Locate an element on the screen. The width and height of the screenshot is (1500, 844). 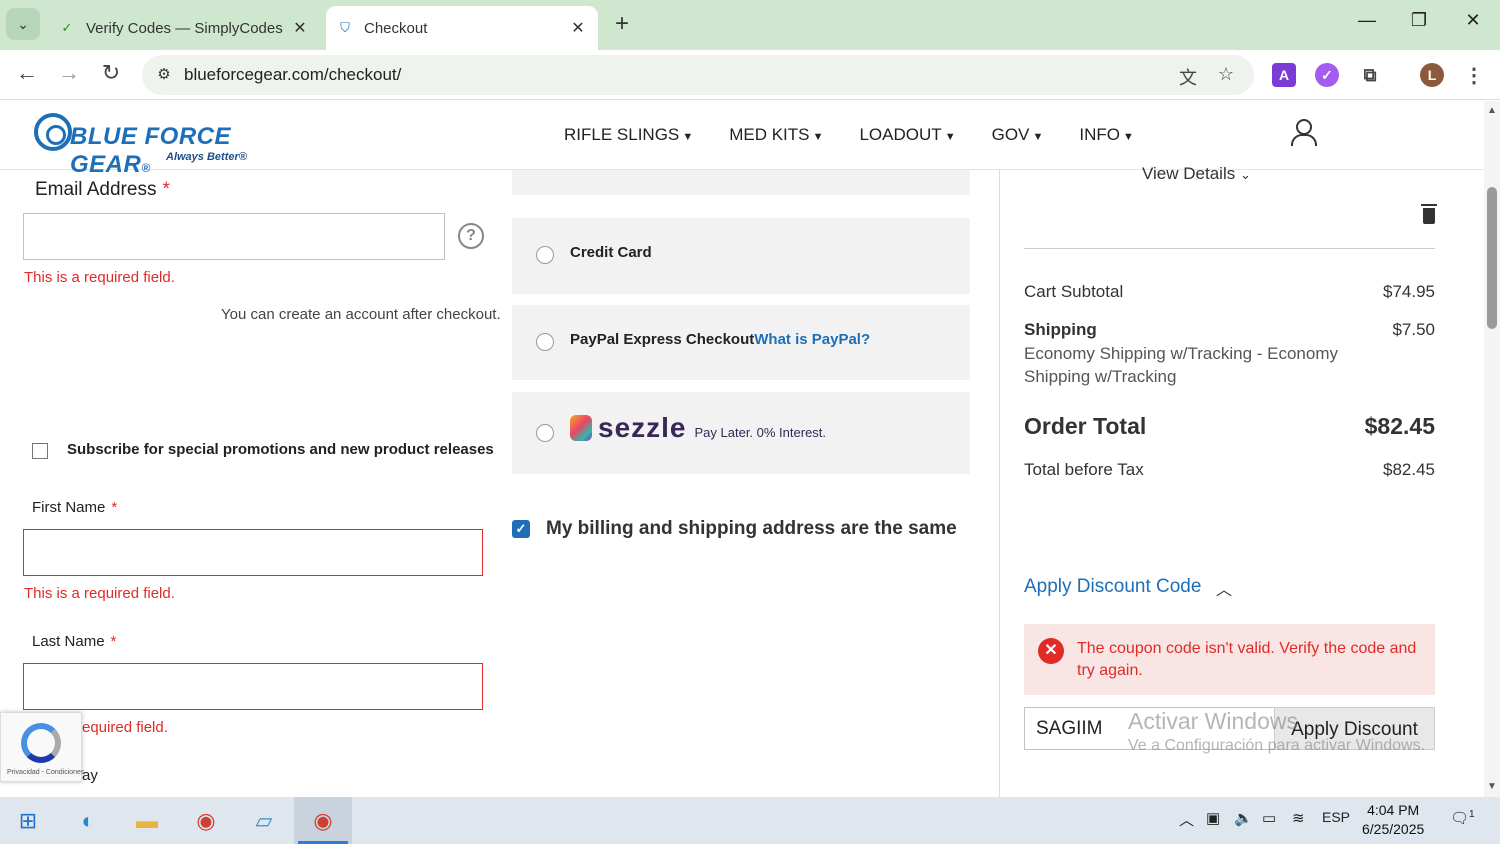
first-name-field is located at coordinates (253, 552).